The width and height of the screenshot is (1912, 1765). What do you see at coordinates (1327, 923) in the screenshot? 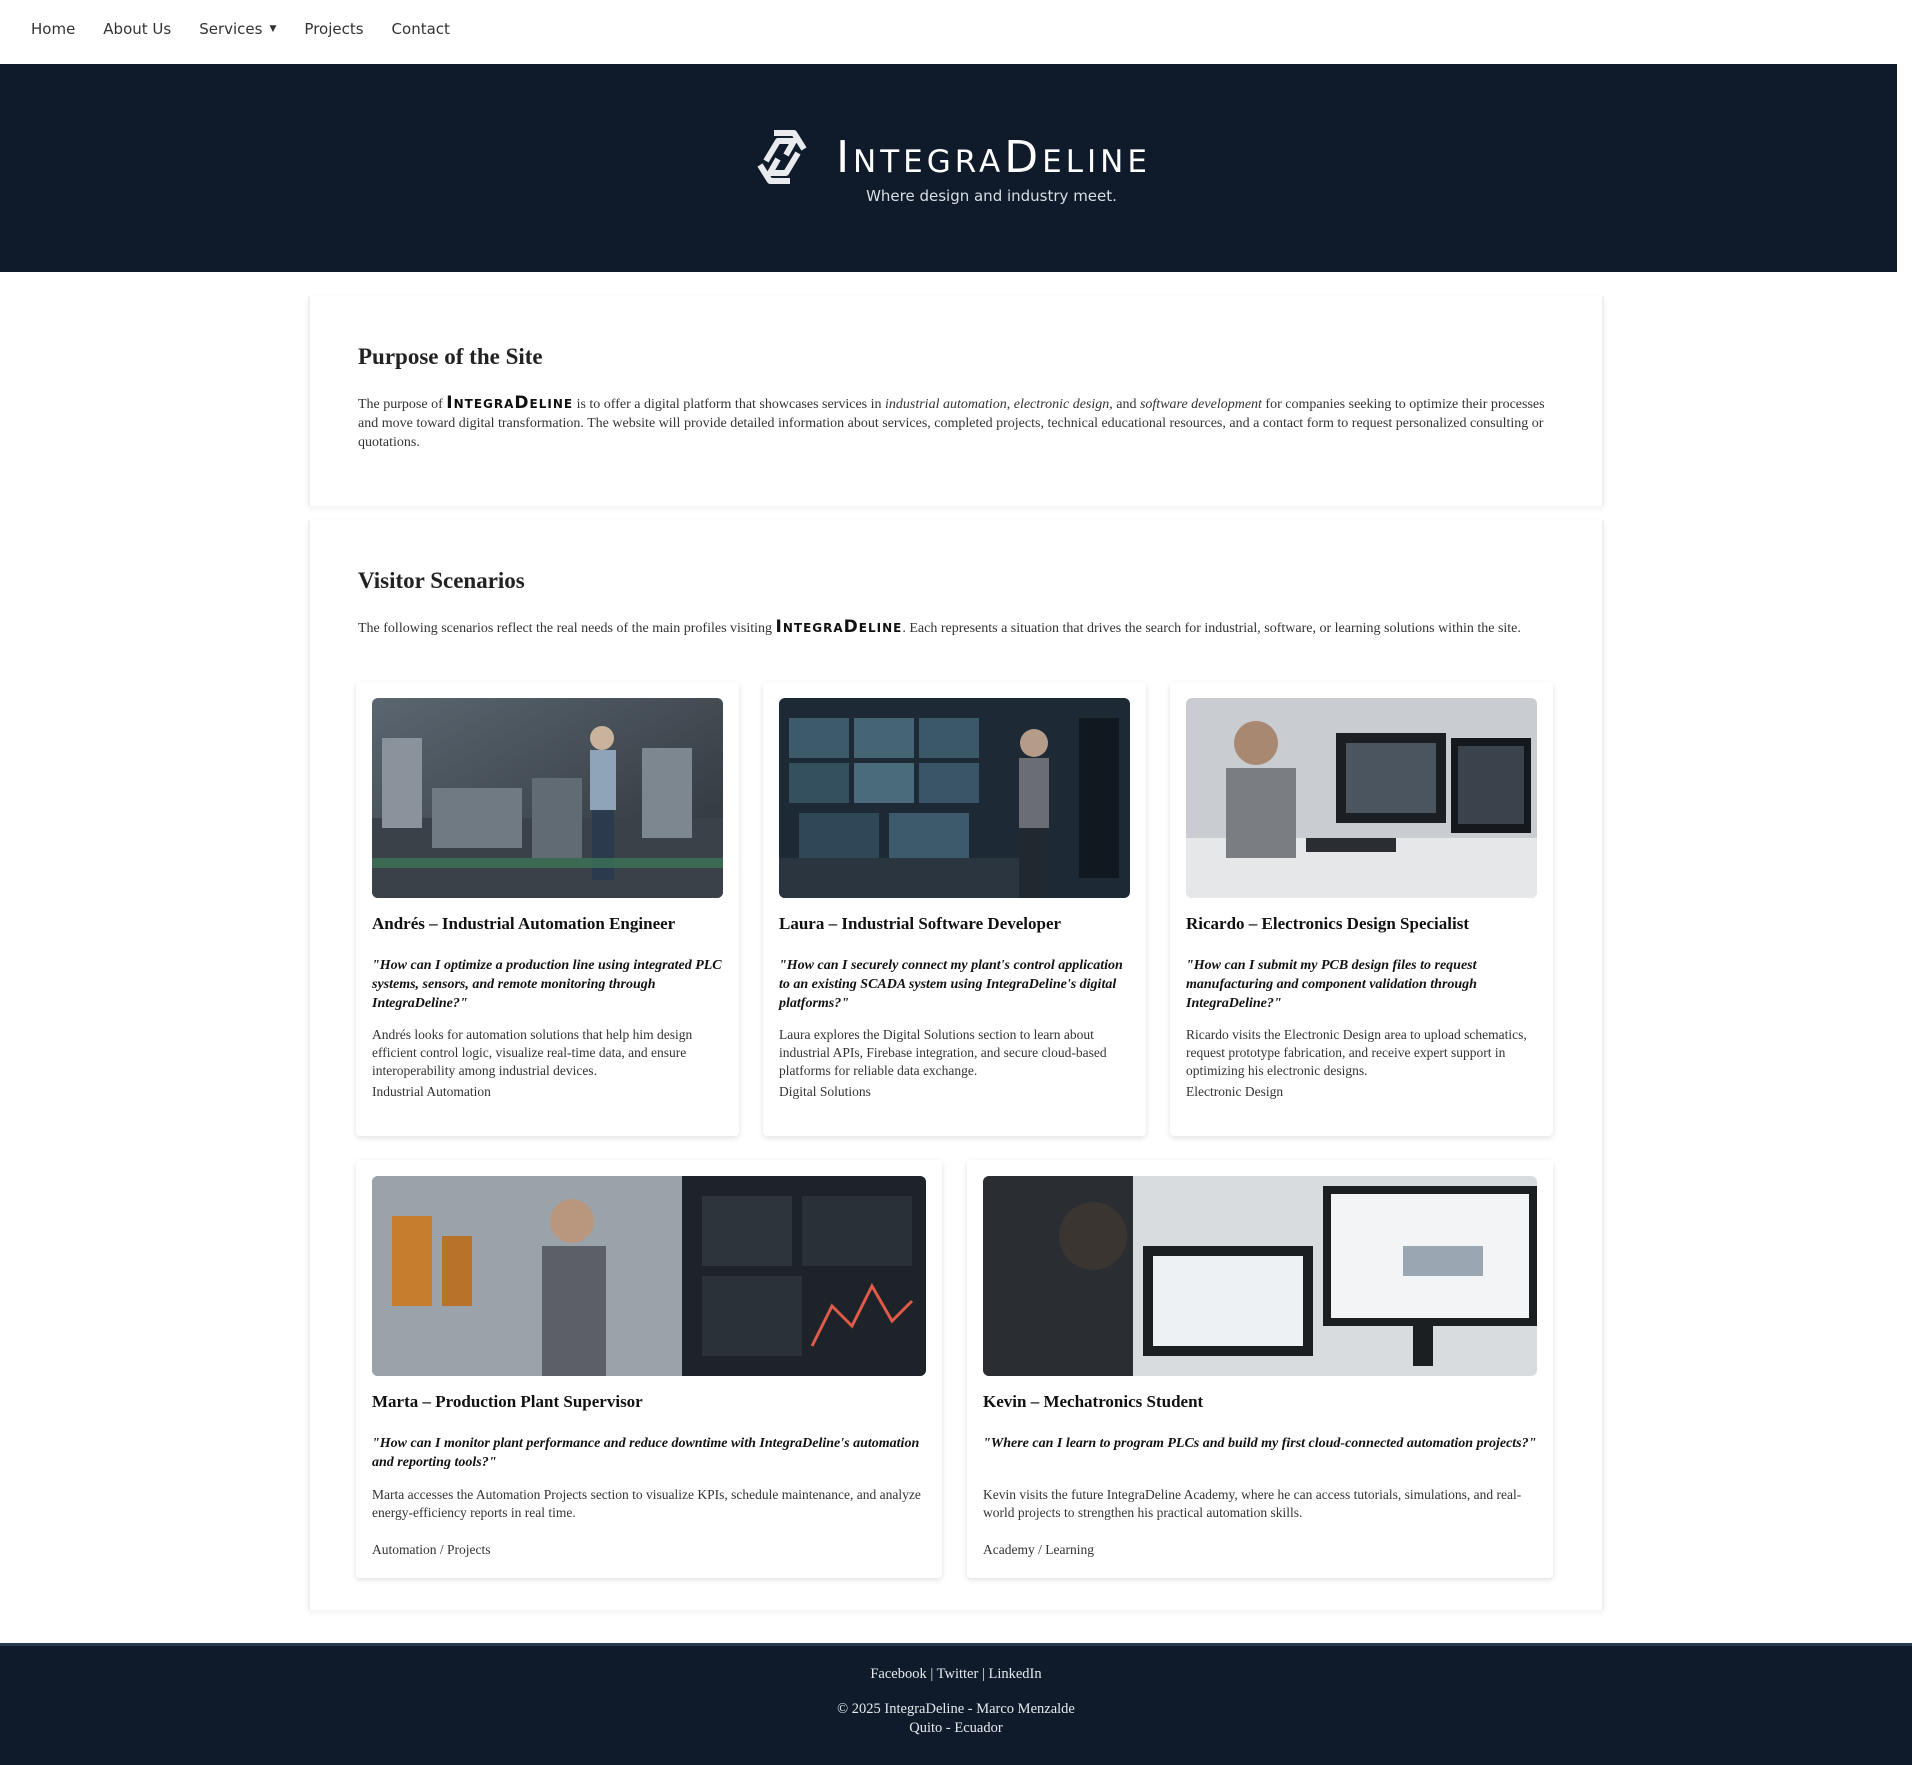
I see `card-title: Ricardo – Electronics Design Specialist` at bounding box center [1327, 923].